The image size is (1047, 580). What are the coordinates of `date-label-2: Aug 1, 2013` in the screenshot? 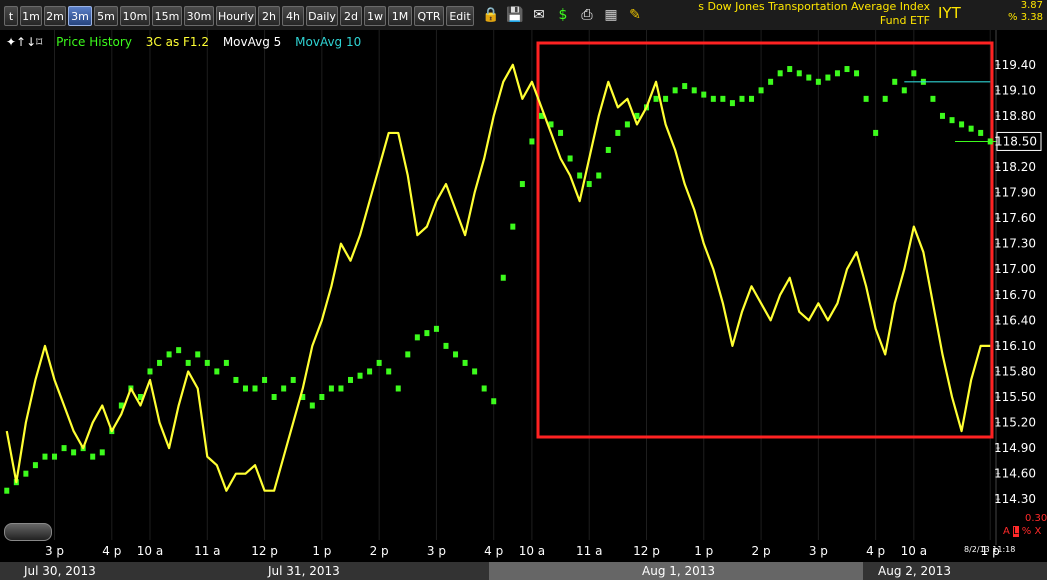 It's located at (679, 571).